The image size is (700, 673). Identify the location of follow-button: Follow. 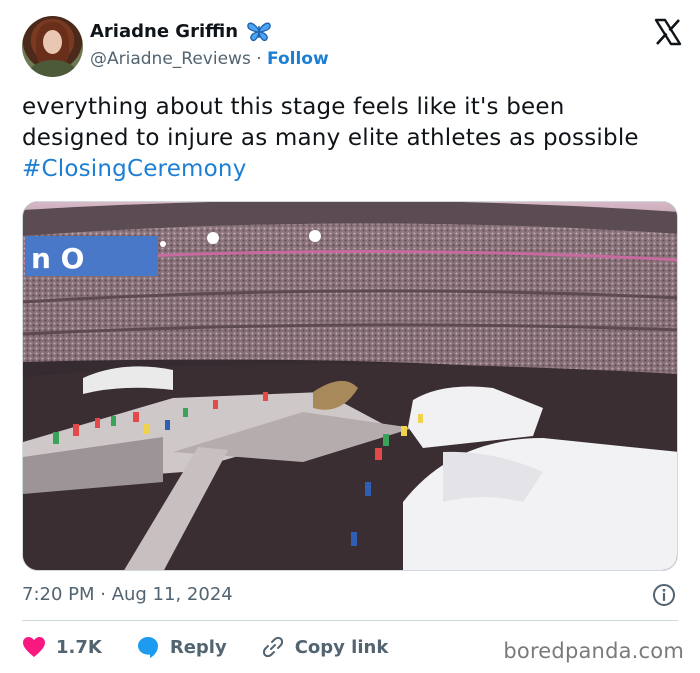
(298, 59).